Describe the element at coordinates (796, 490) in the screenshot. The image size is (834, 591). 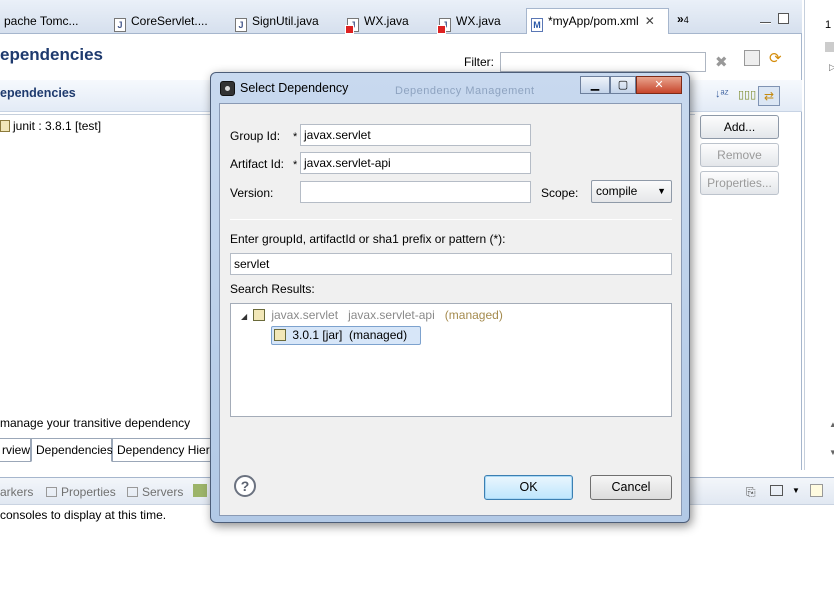
I see `chevron-down-icon: ▼` at that location.